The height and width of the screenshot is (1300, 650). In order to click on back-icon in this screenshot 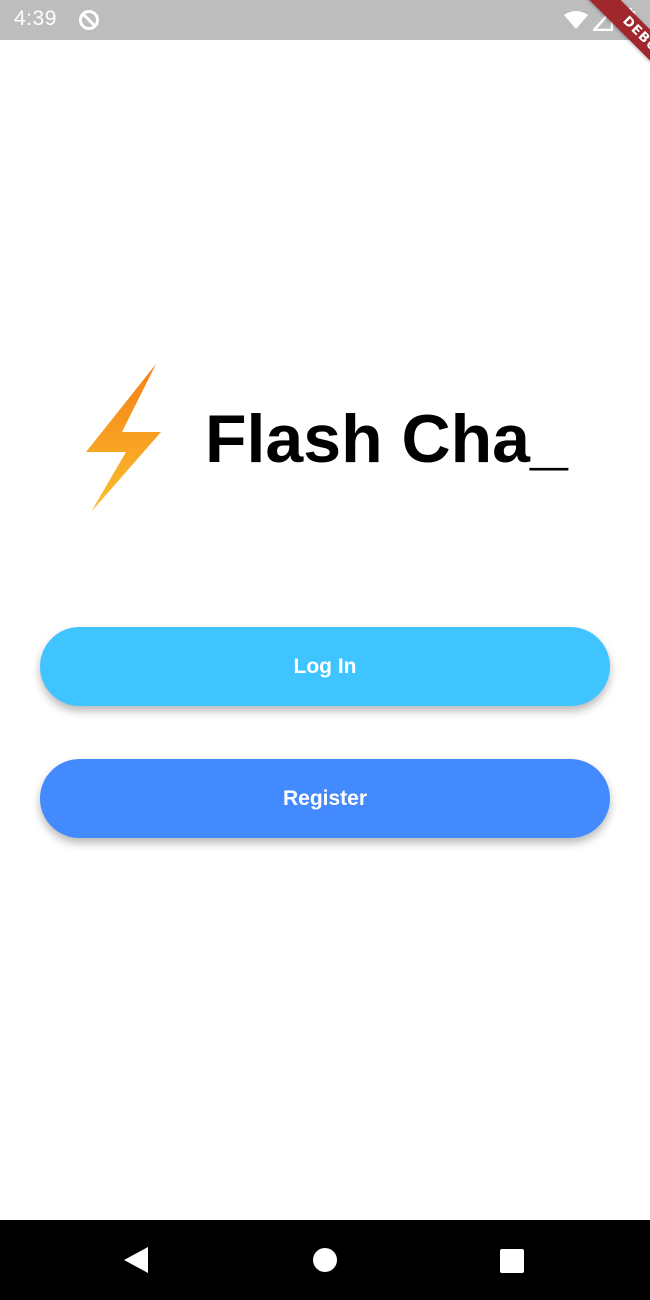, I will do `click(136, 1260)`.